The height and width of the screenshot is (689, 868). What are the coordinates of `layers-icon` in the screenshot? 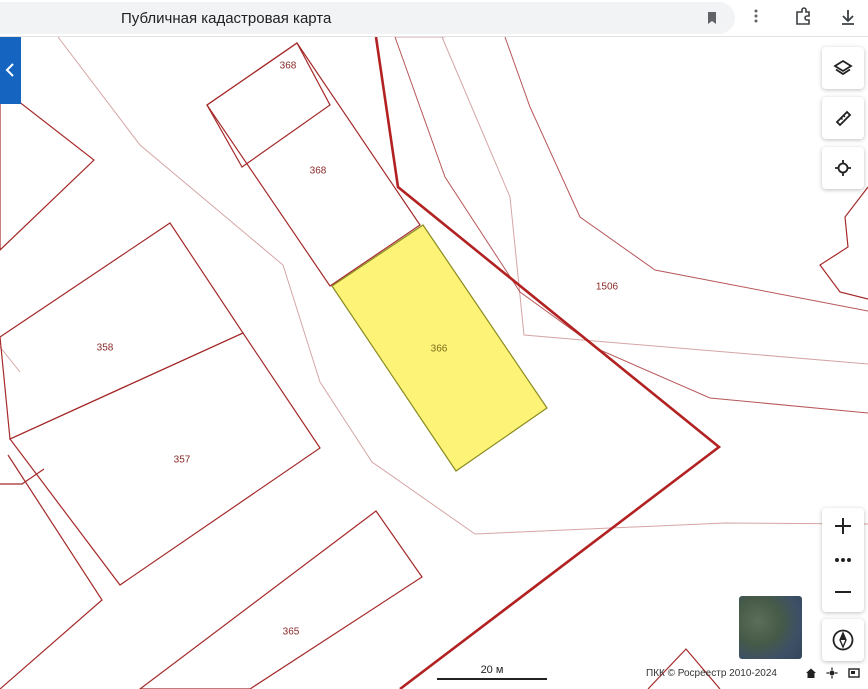 It's located at (843, 67).